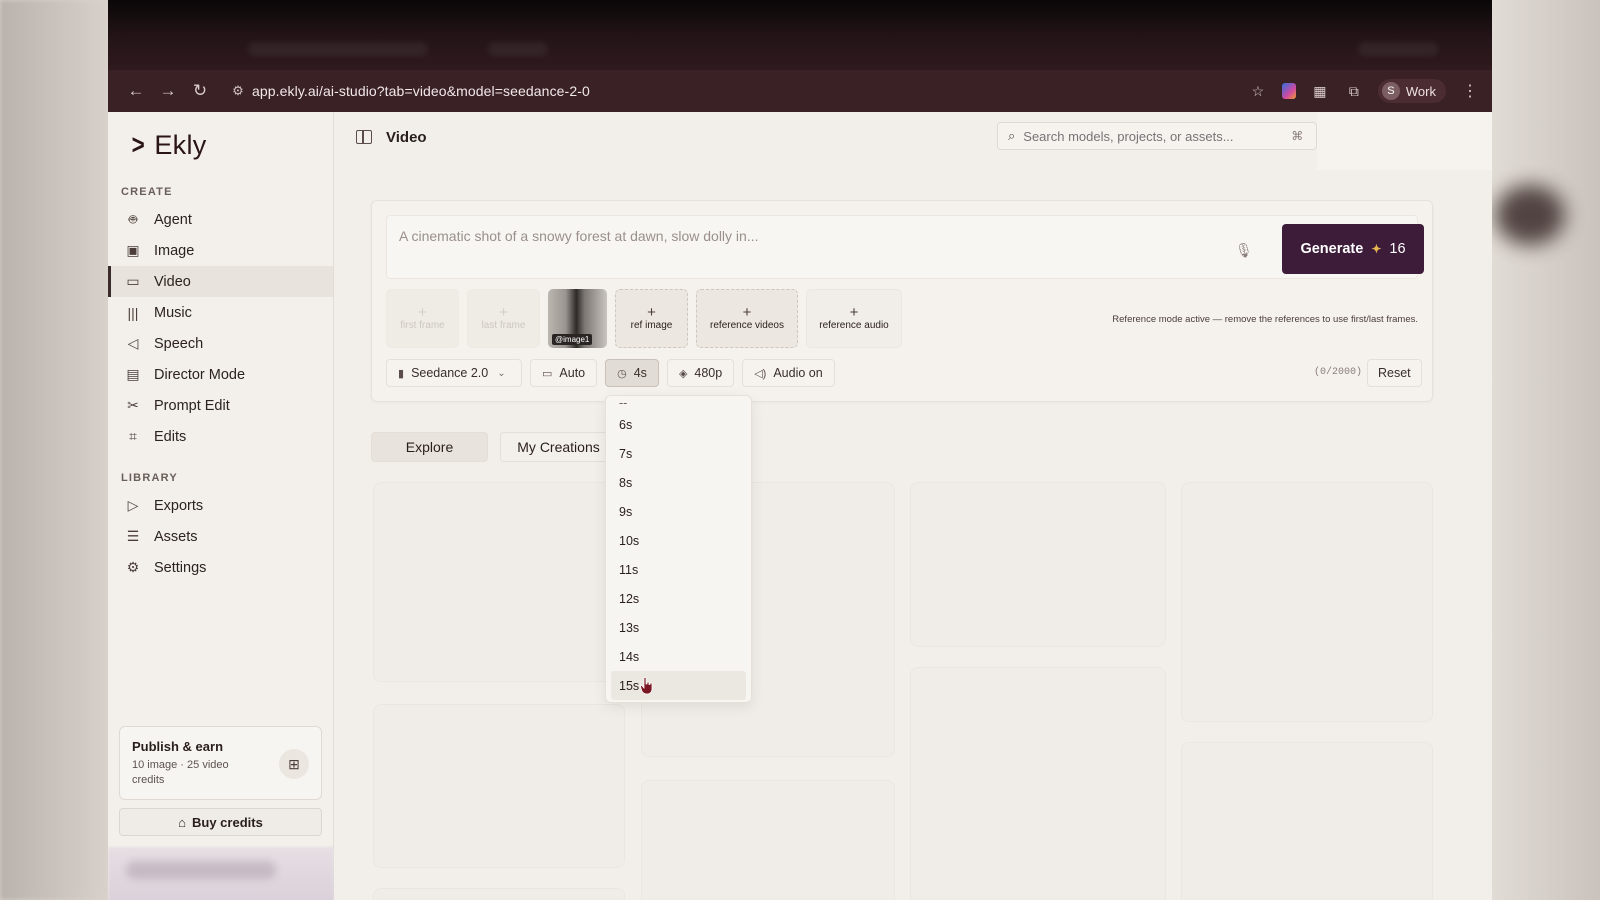  What do you see at coordinates (632, 373) in the screenshot?
I see `duration-button: ◷ 4s` at bounding box center [632, 373].